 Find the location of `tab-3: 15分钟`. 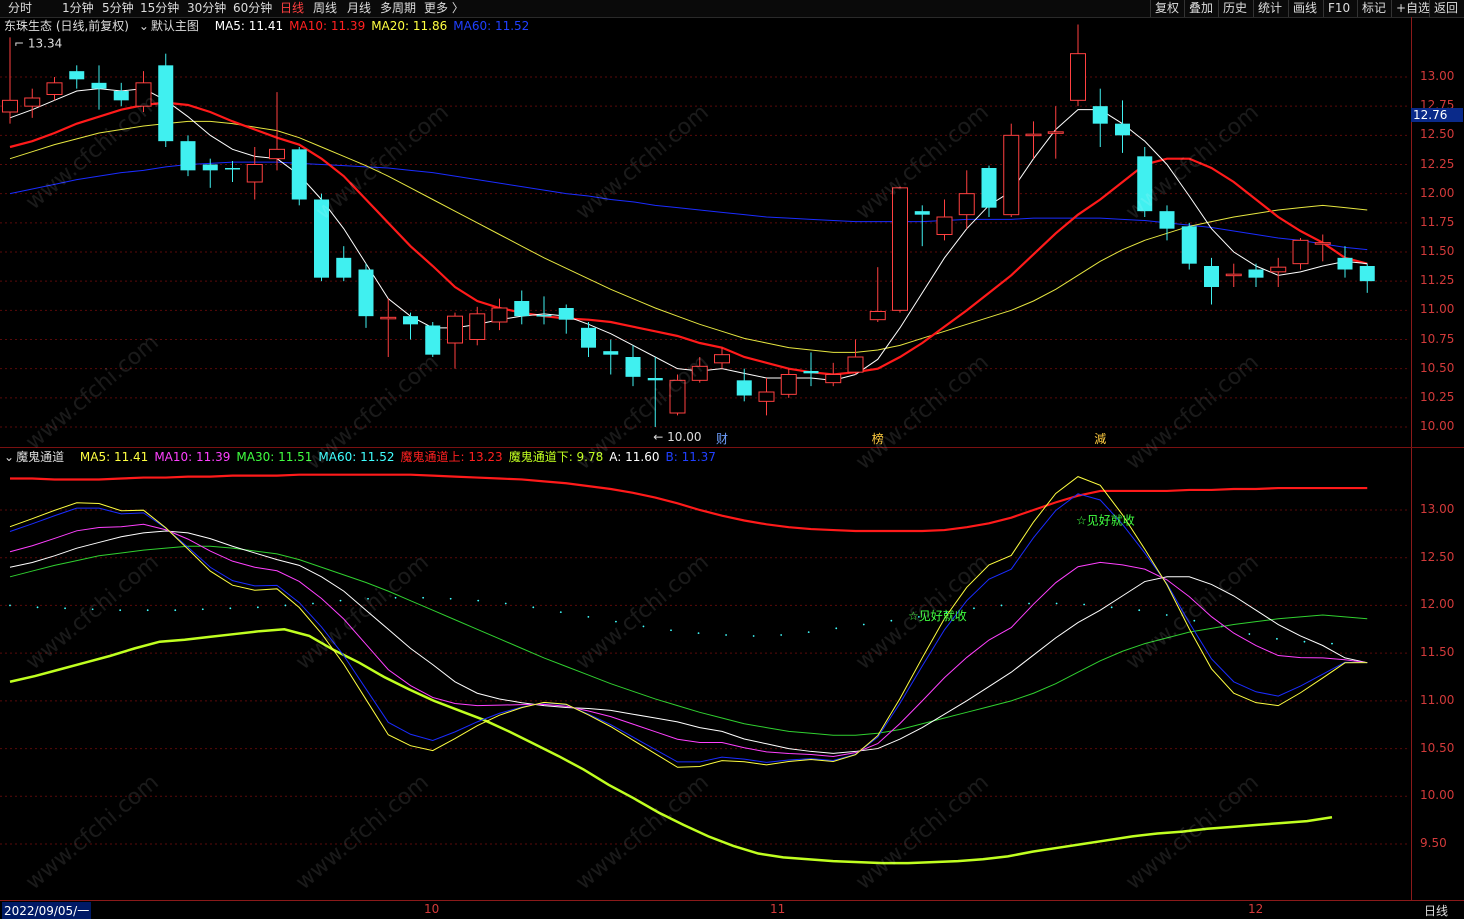

tab-3: 15分钟 is located at coordinates (159, 8).